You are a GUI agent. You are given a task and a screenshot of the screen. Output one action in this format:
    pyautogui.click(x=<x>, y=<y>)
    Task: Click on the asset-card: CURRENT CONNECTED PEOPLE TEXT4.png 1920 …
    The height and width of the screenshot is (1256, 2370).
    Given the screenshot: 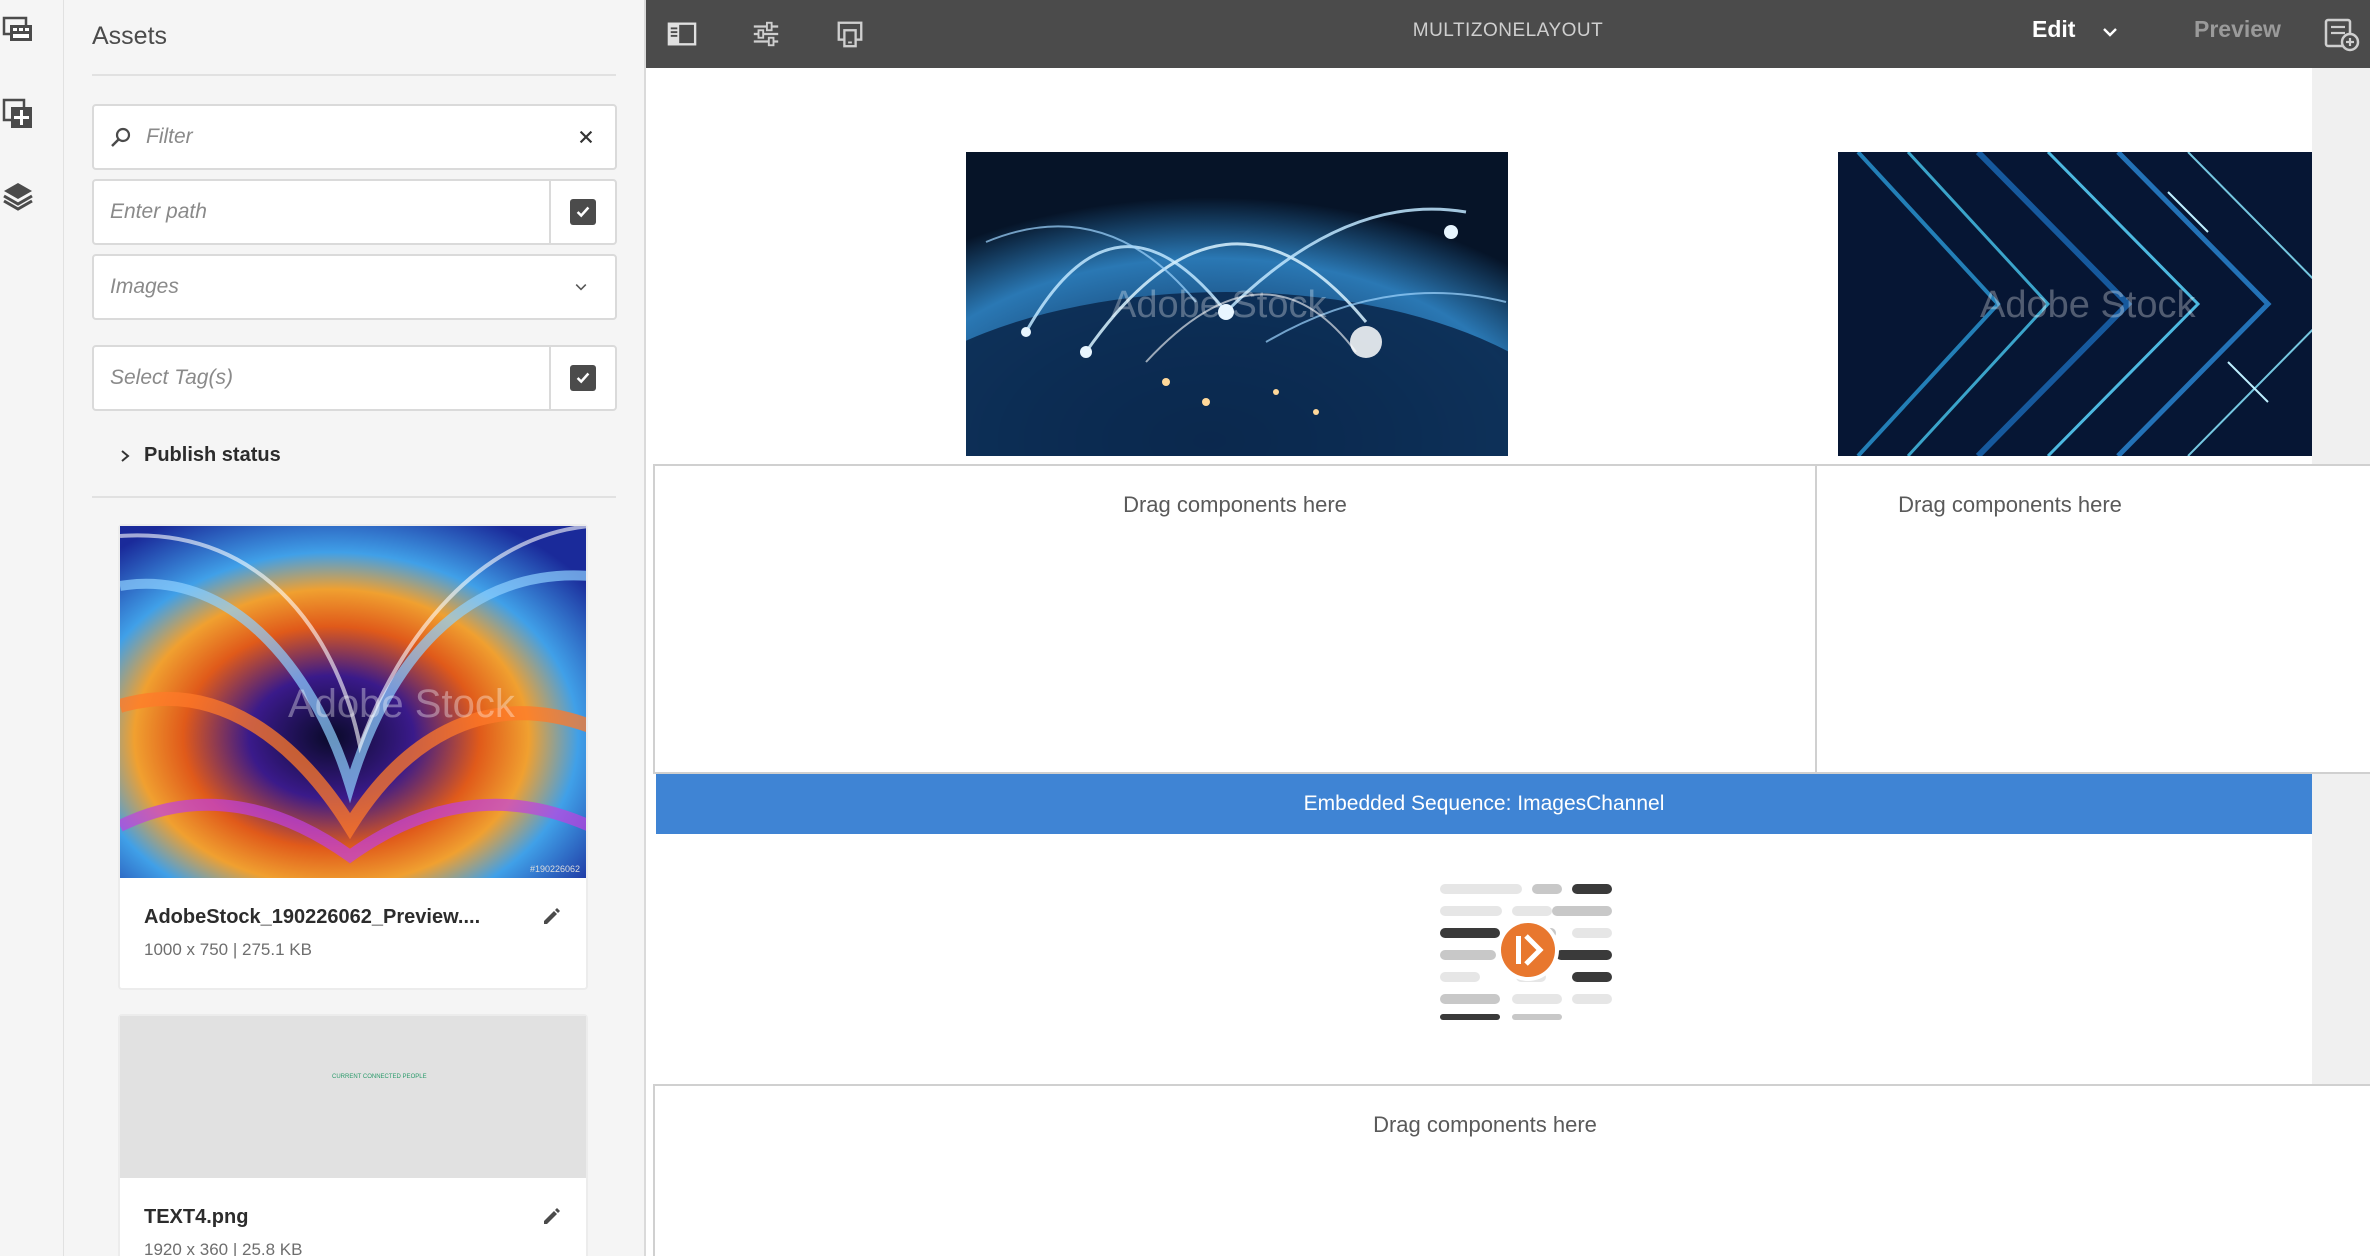 What is the action you would take?
    pyautogui.click(x=353, y=1135)
    